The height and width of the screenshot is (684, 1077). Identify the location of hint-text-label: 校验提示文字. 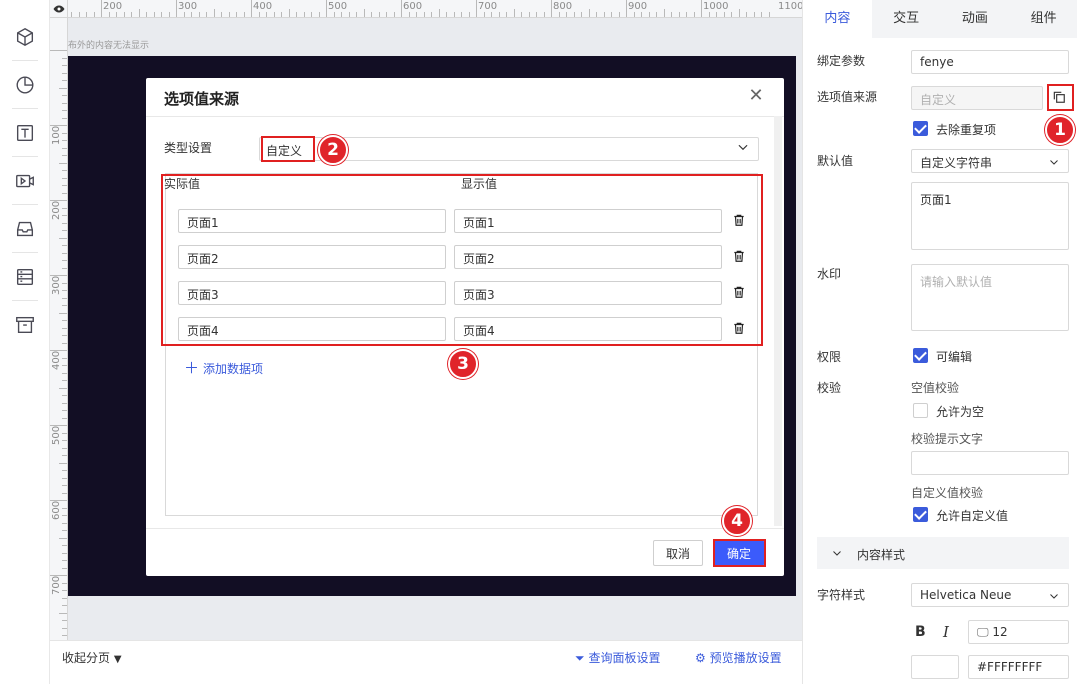
(947, 439).